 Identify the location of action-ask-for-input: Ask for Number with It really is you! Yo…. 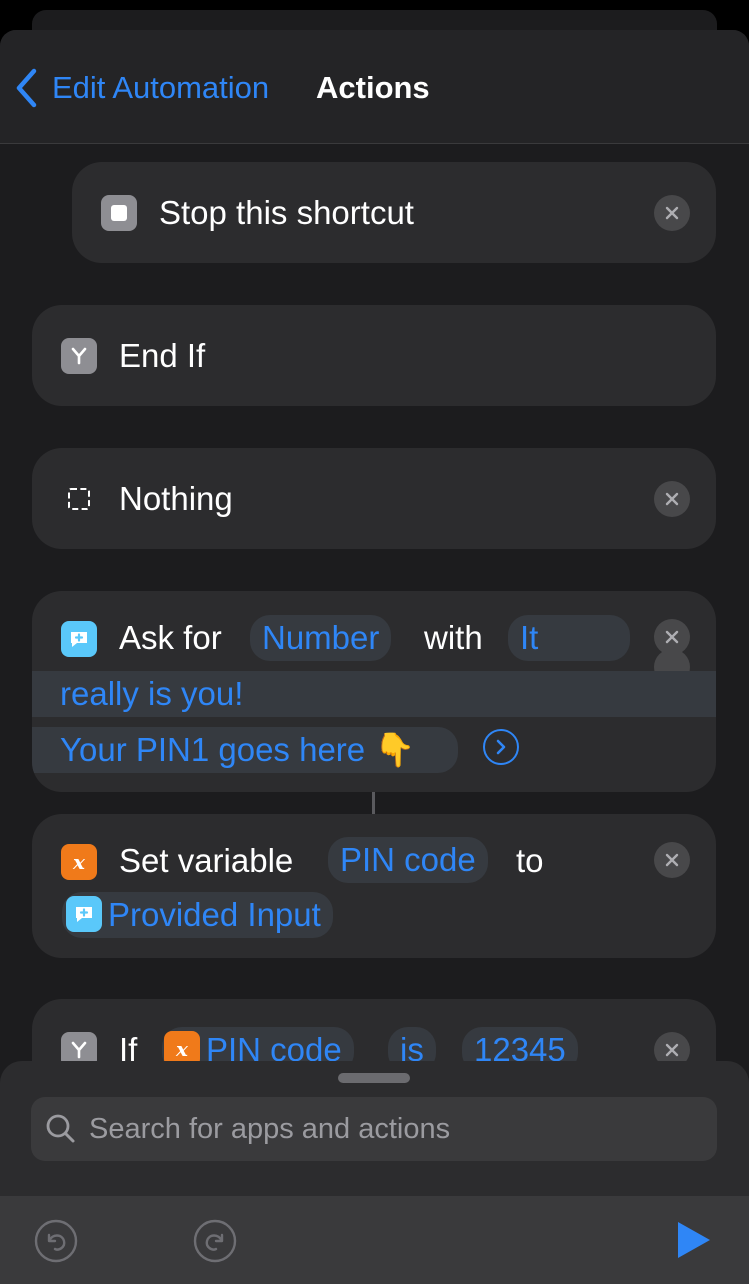
(374, 691).